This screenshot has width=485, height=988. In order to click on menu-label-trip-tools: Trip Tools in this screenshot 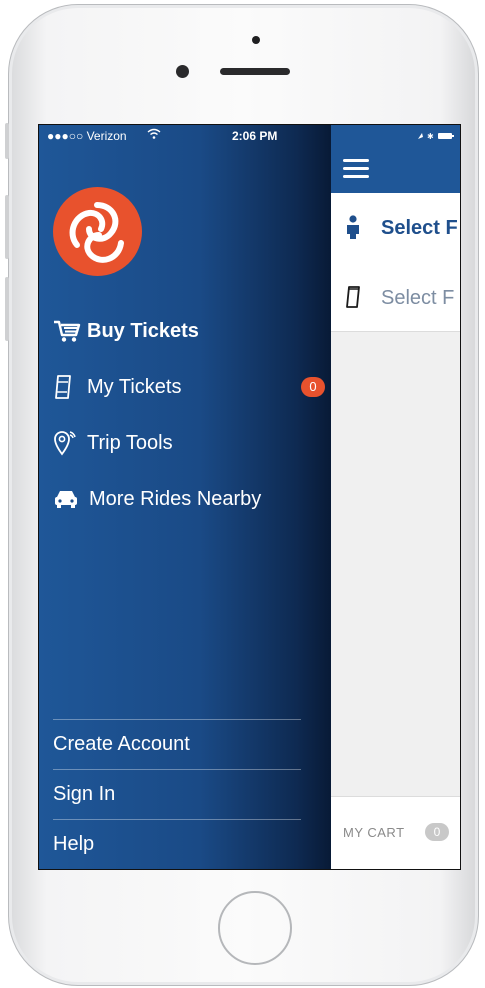, I will do `click(130, 442)`.